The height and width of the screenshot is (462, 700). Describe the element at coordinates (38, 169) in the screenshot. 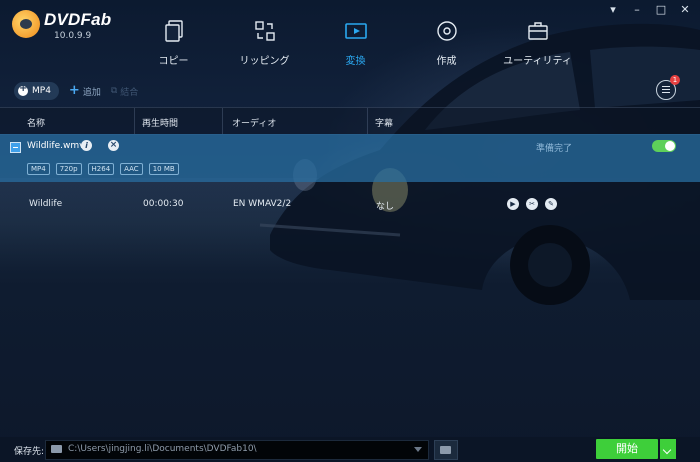

I see `tag-format: MP4` at that location.